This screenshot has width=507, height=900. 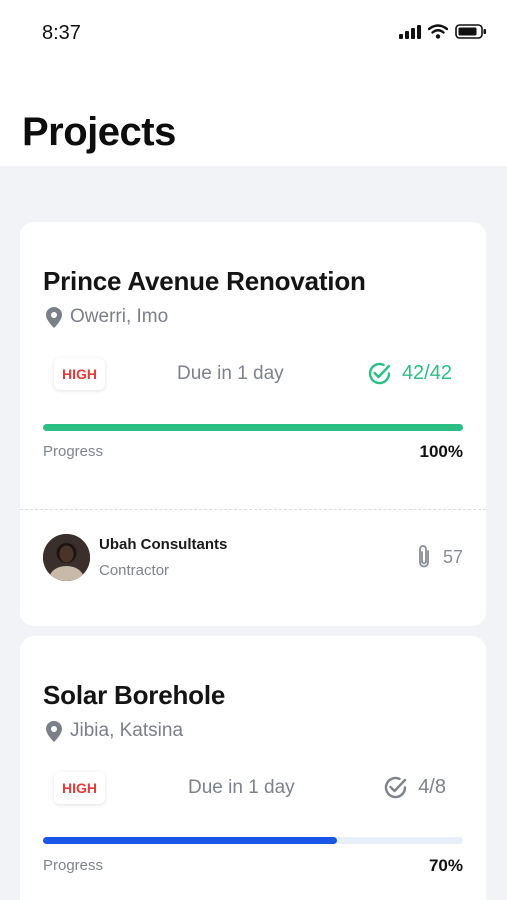 I want to click on attachments: 57, so click(x=439, y=557).